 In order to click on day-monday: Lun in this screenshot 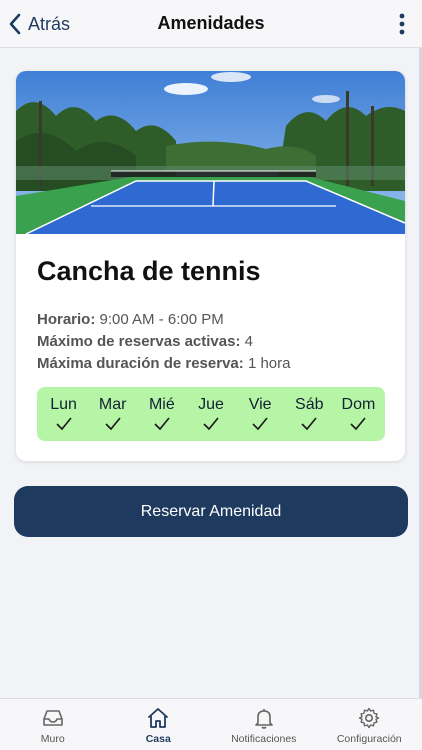, I will do `click(64, 414)`.